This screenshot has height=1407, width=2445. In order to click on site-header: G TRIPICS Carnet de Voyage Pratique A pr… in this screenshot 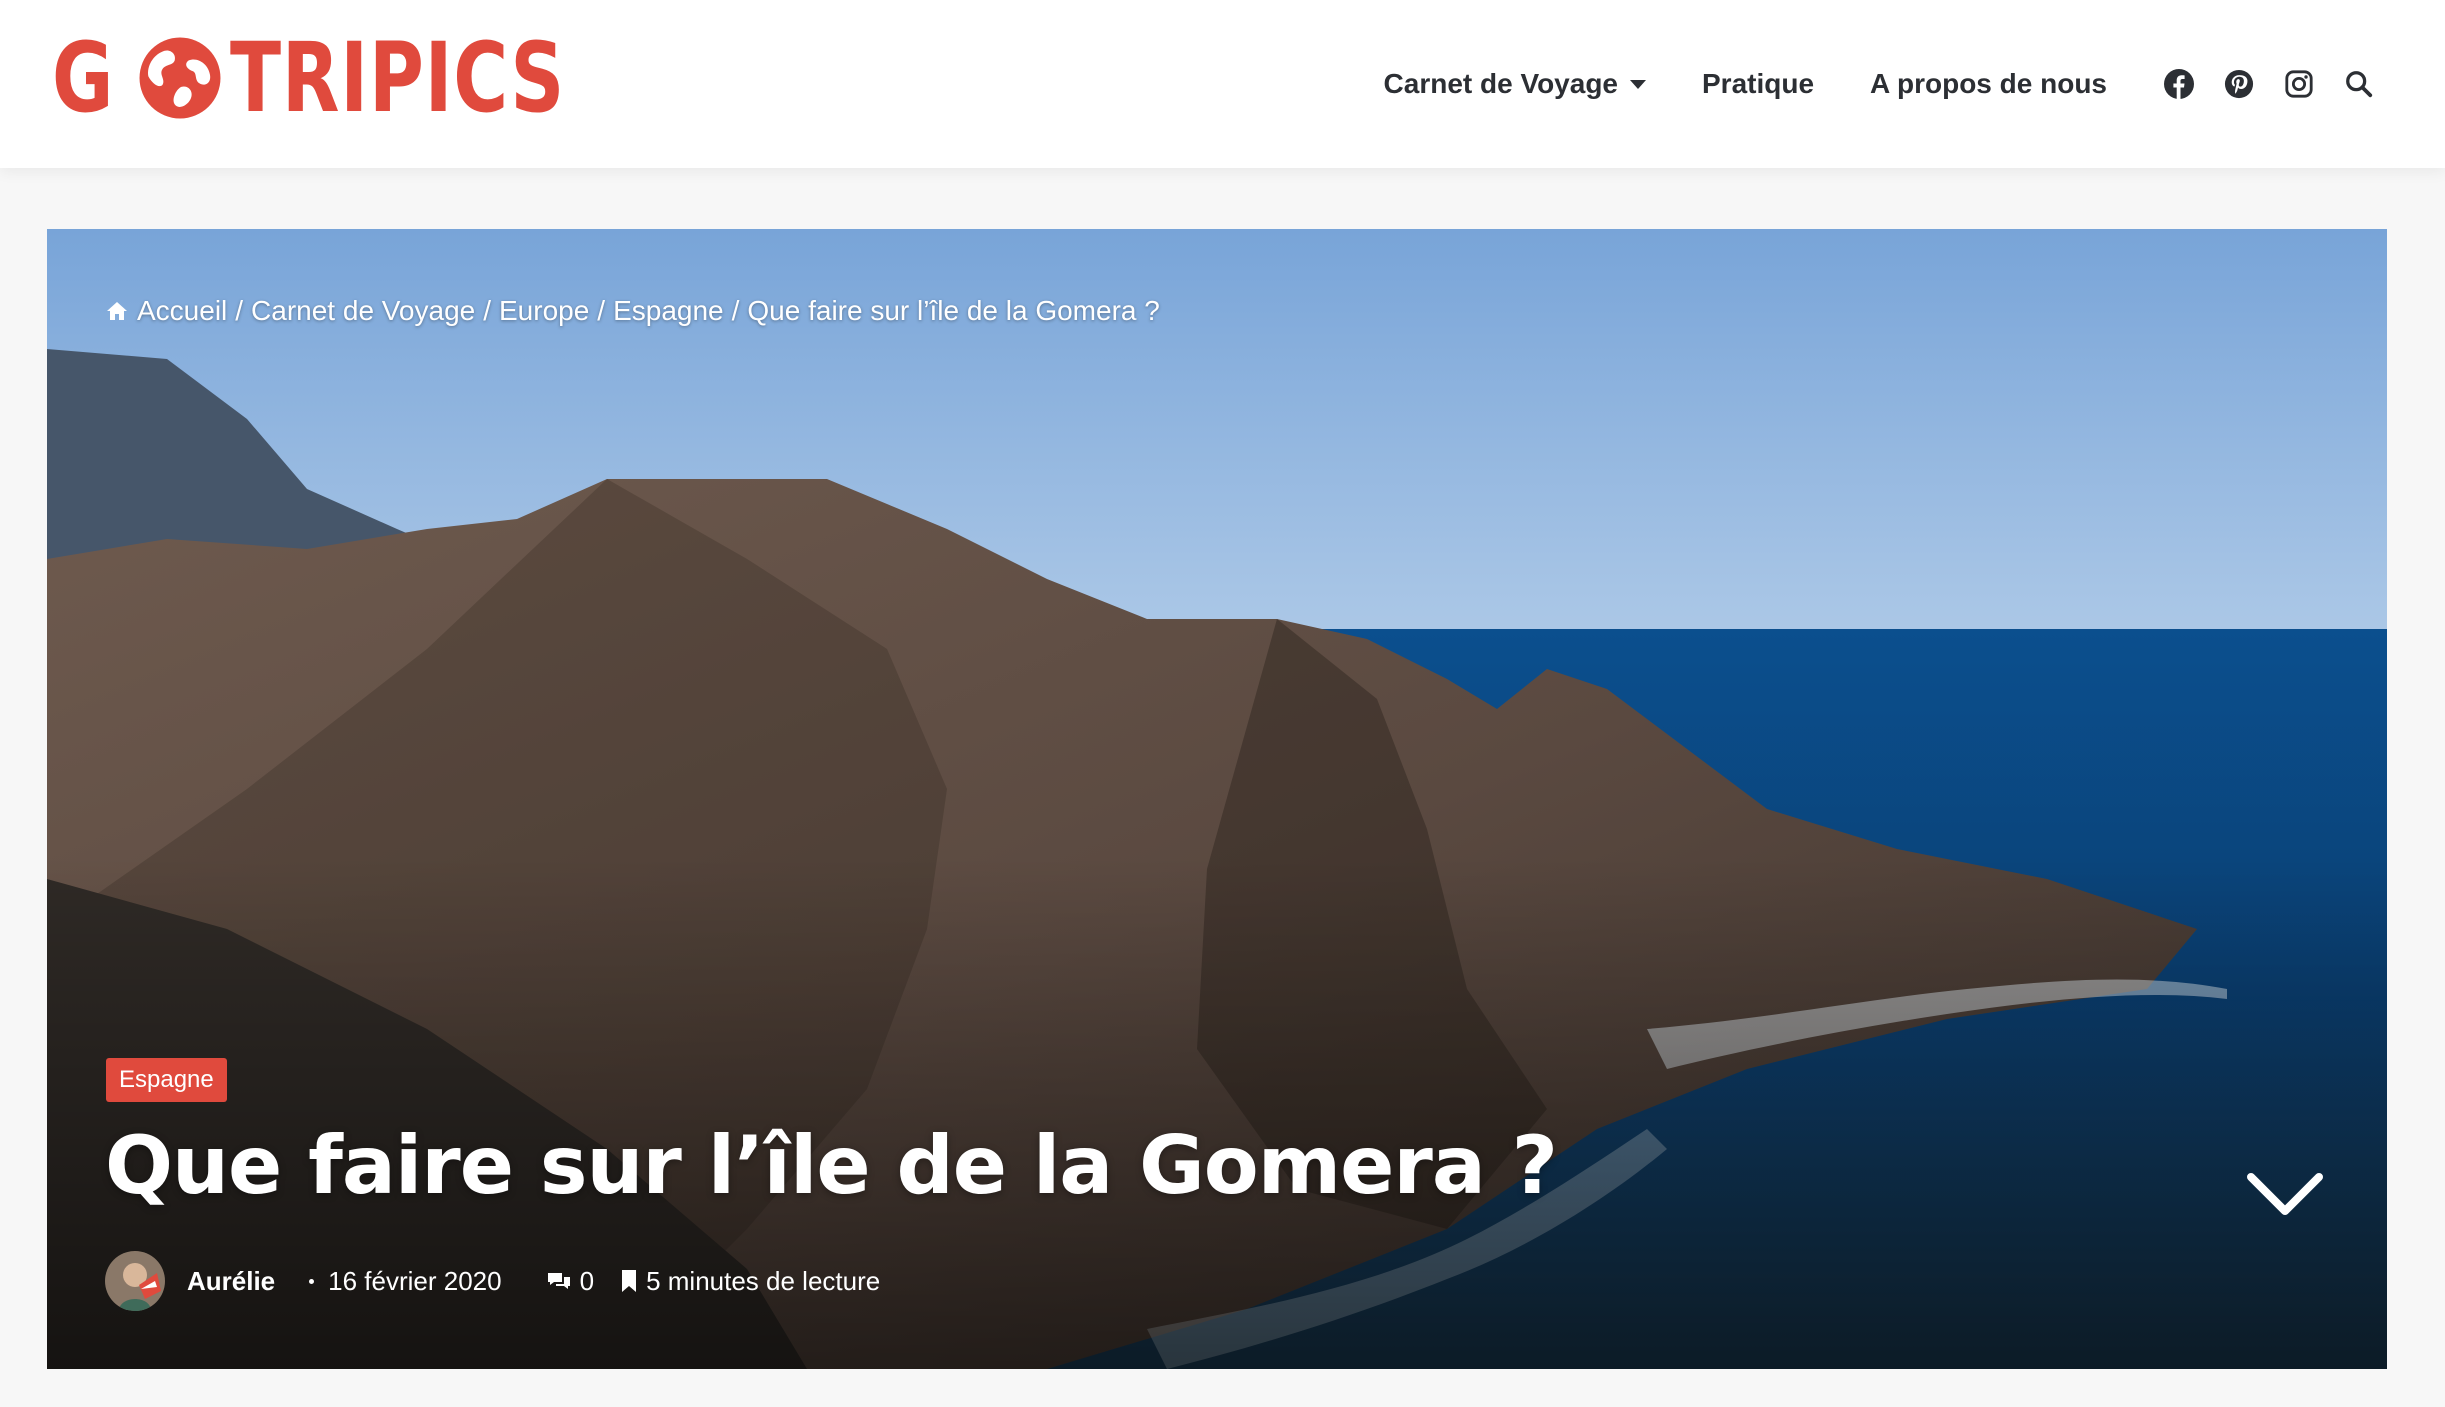, I will do `click(1222, 84)`.